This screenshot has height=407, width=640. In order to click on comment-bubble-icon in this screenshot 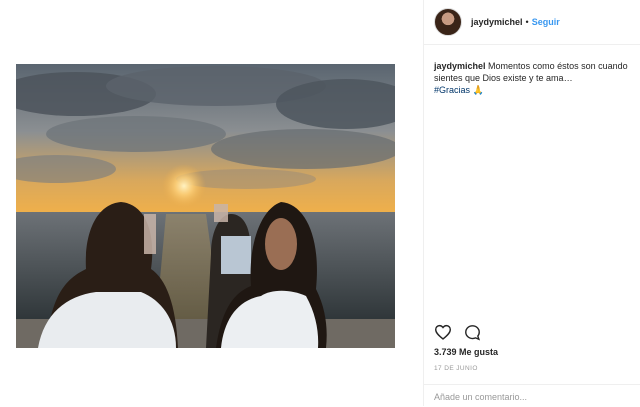, I will do `click(472, 332)`.